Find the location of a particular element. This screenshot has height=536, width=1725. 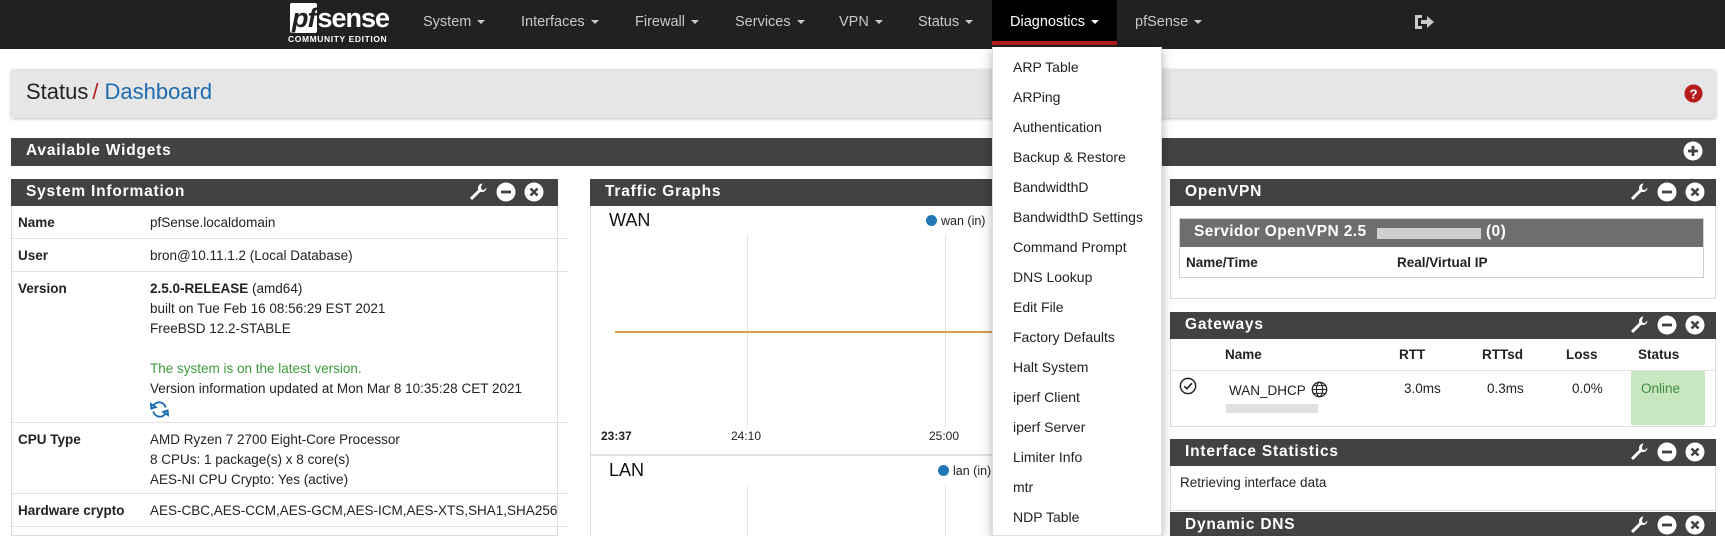

nav-interfaces: Interfaces is located at coordinates (560, 22).